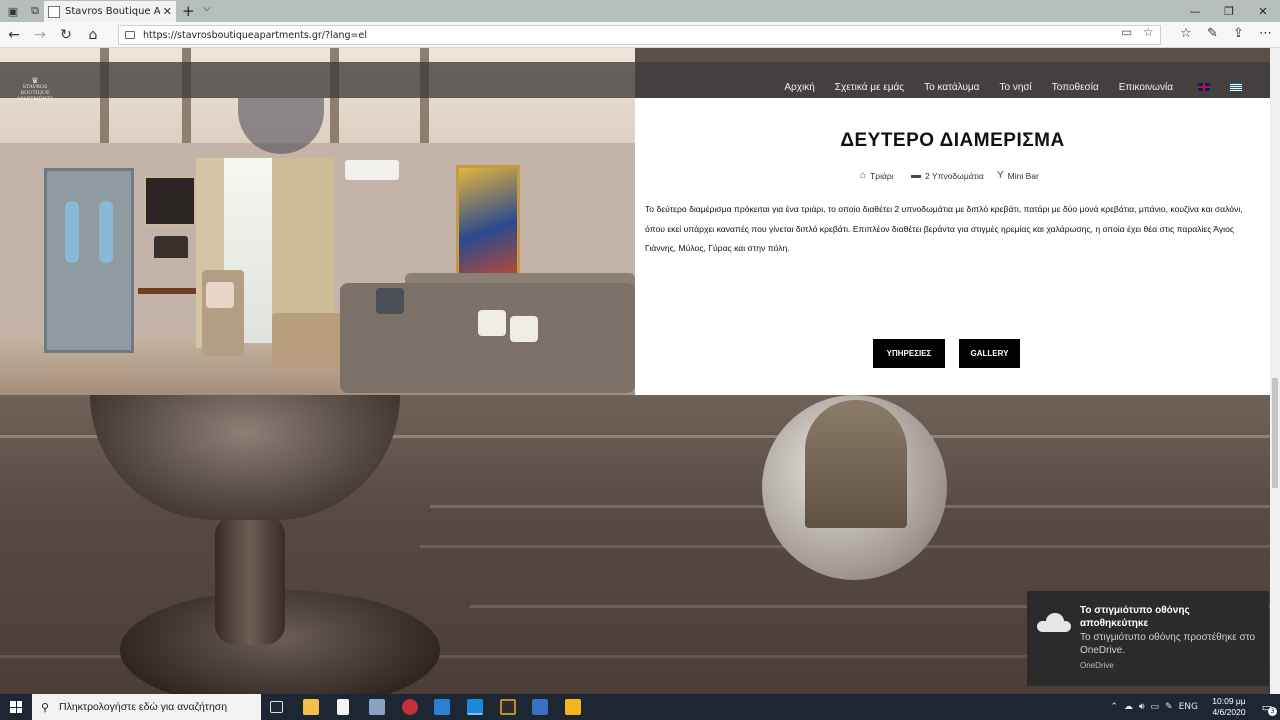  I want to click on web-note-icon: ✎, so click(1212, 33).